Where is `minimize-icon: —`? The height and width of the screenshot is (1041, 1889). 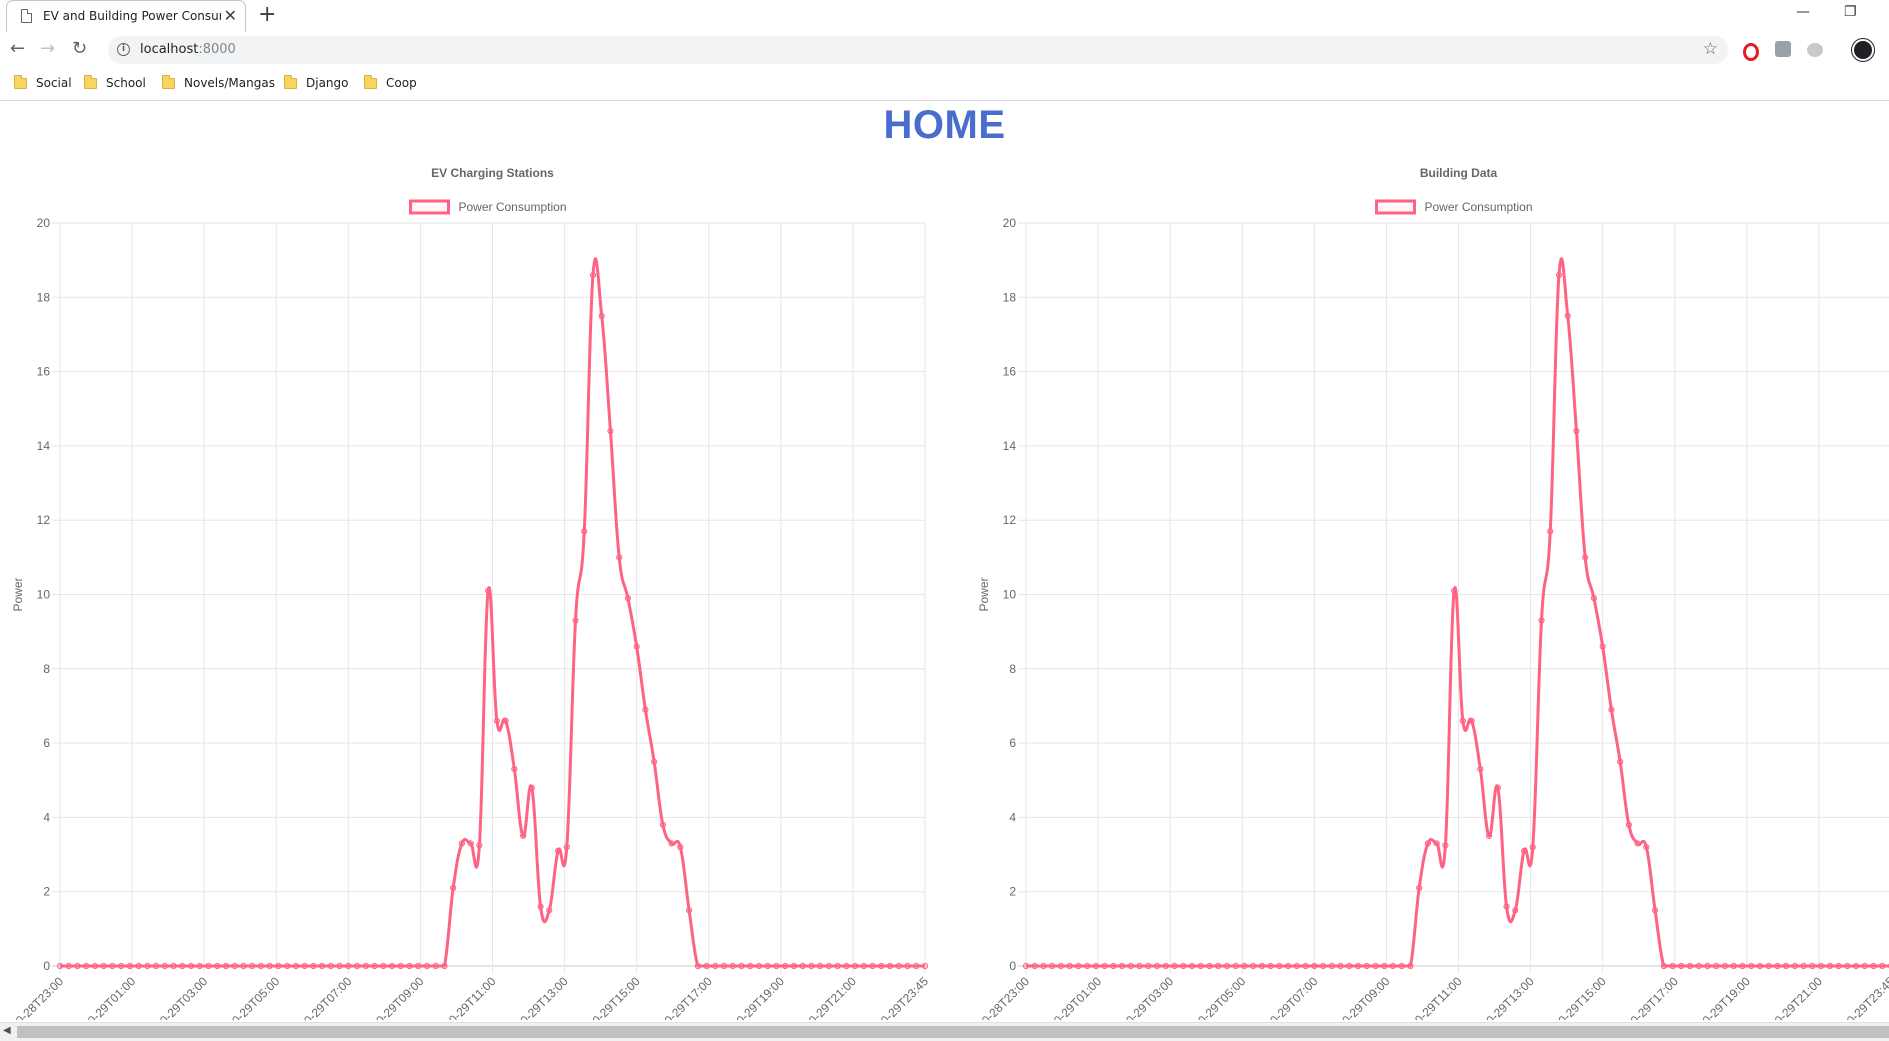
minimize-icon: — is located at coordinates (1803, 12).